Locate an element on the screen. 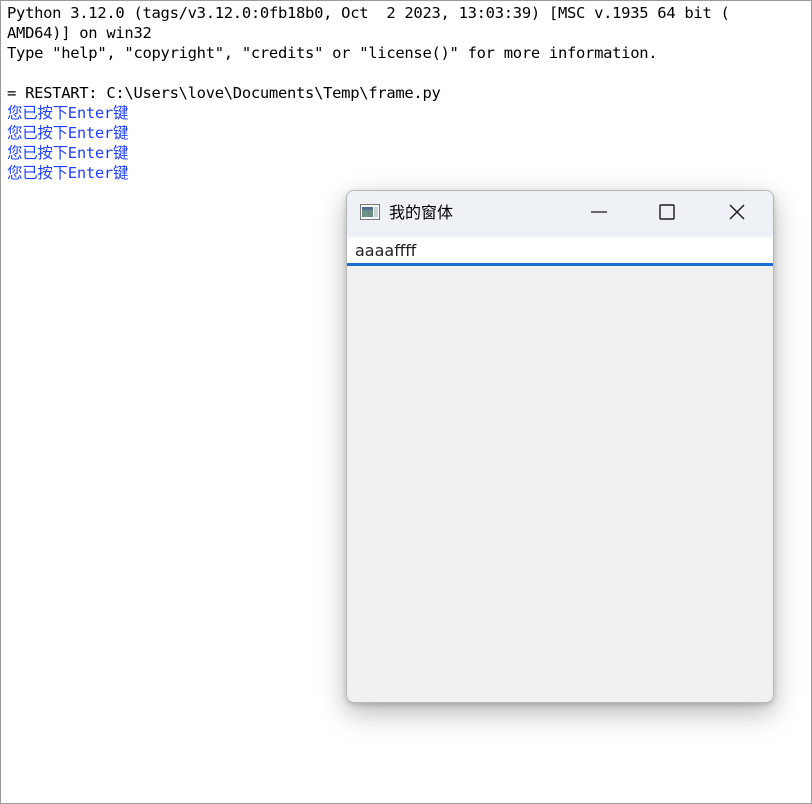 Image resolution: width=812 pixels, height=804 pixels. title-bar: 我的窗体 is located at coordinates (560, 214).